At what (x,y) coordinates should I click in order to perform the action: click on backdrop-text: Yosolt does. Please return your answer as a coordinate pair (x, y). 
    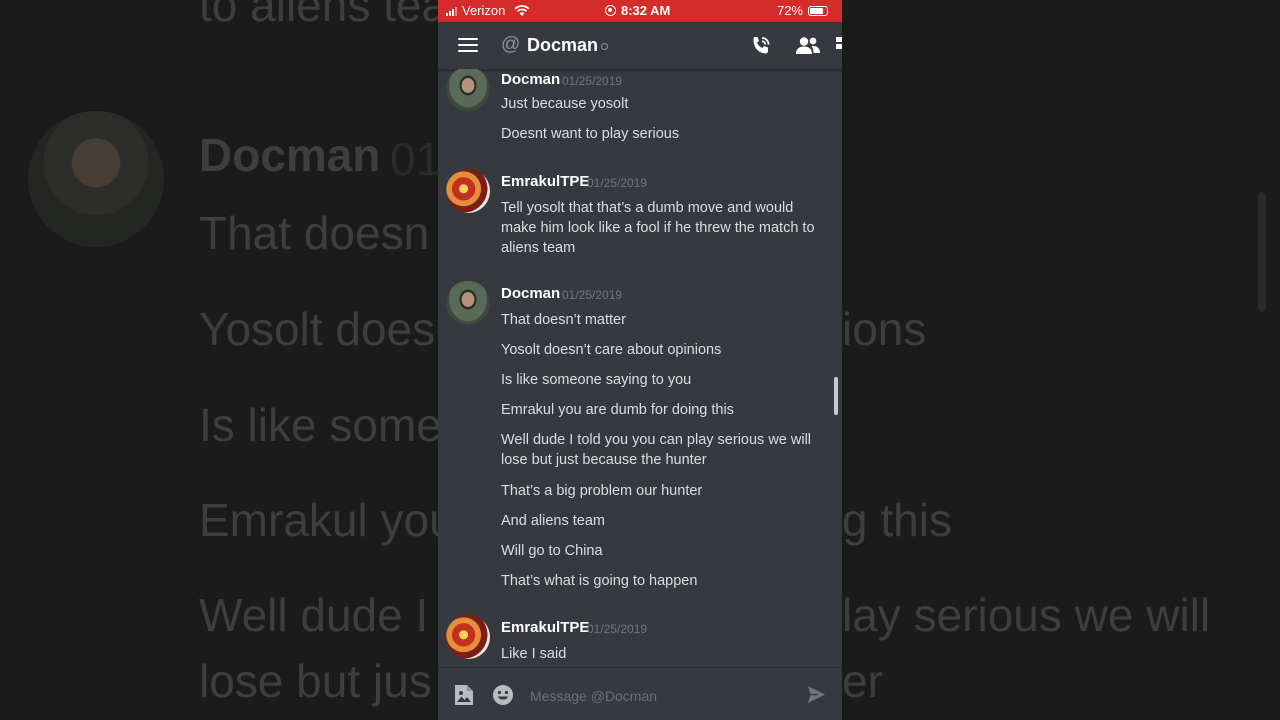
    Looking at the image, I should click on (317, 329).